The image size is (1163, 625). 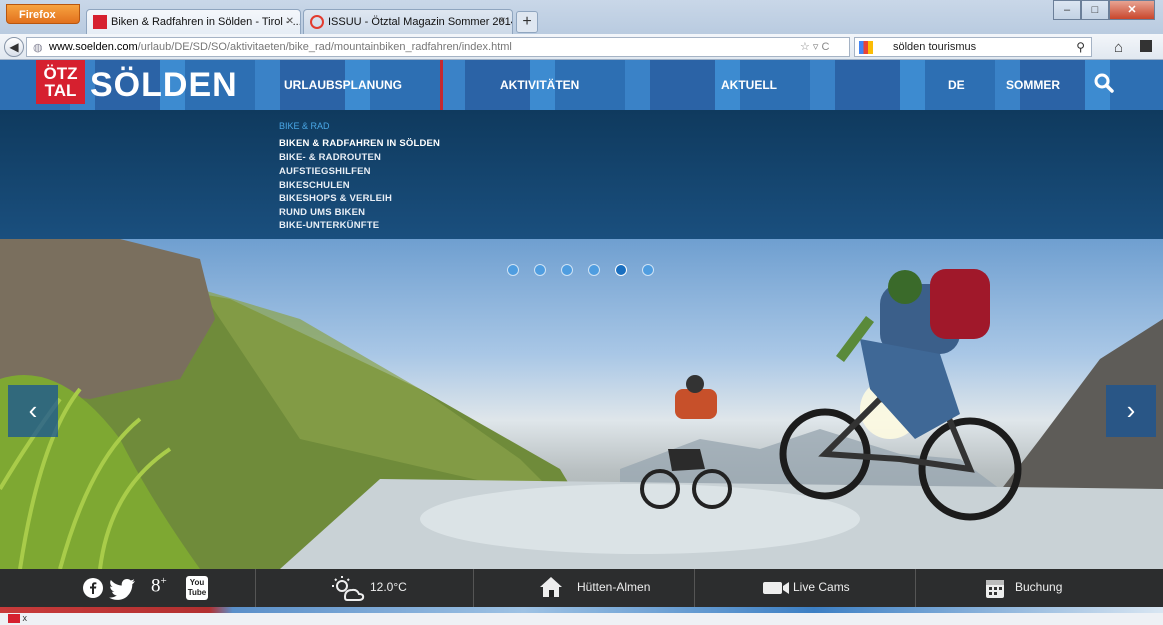 I want to click on facebook-icon, so click(x=93, y=588).